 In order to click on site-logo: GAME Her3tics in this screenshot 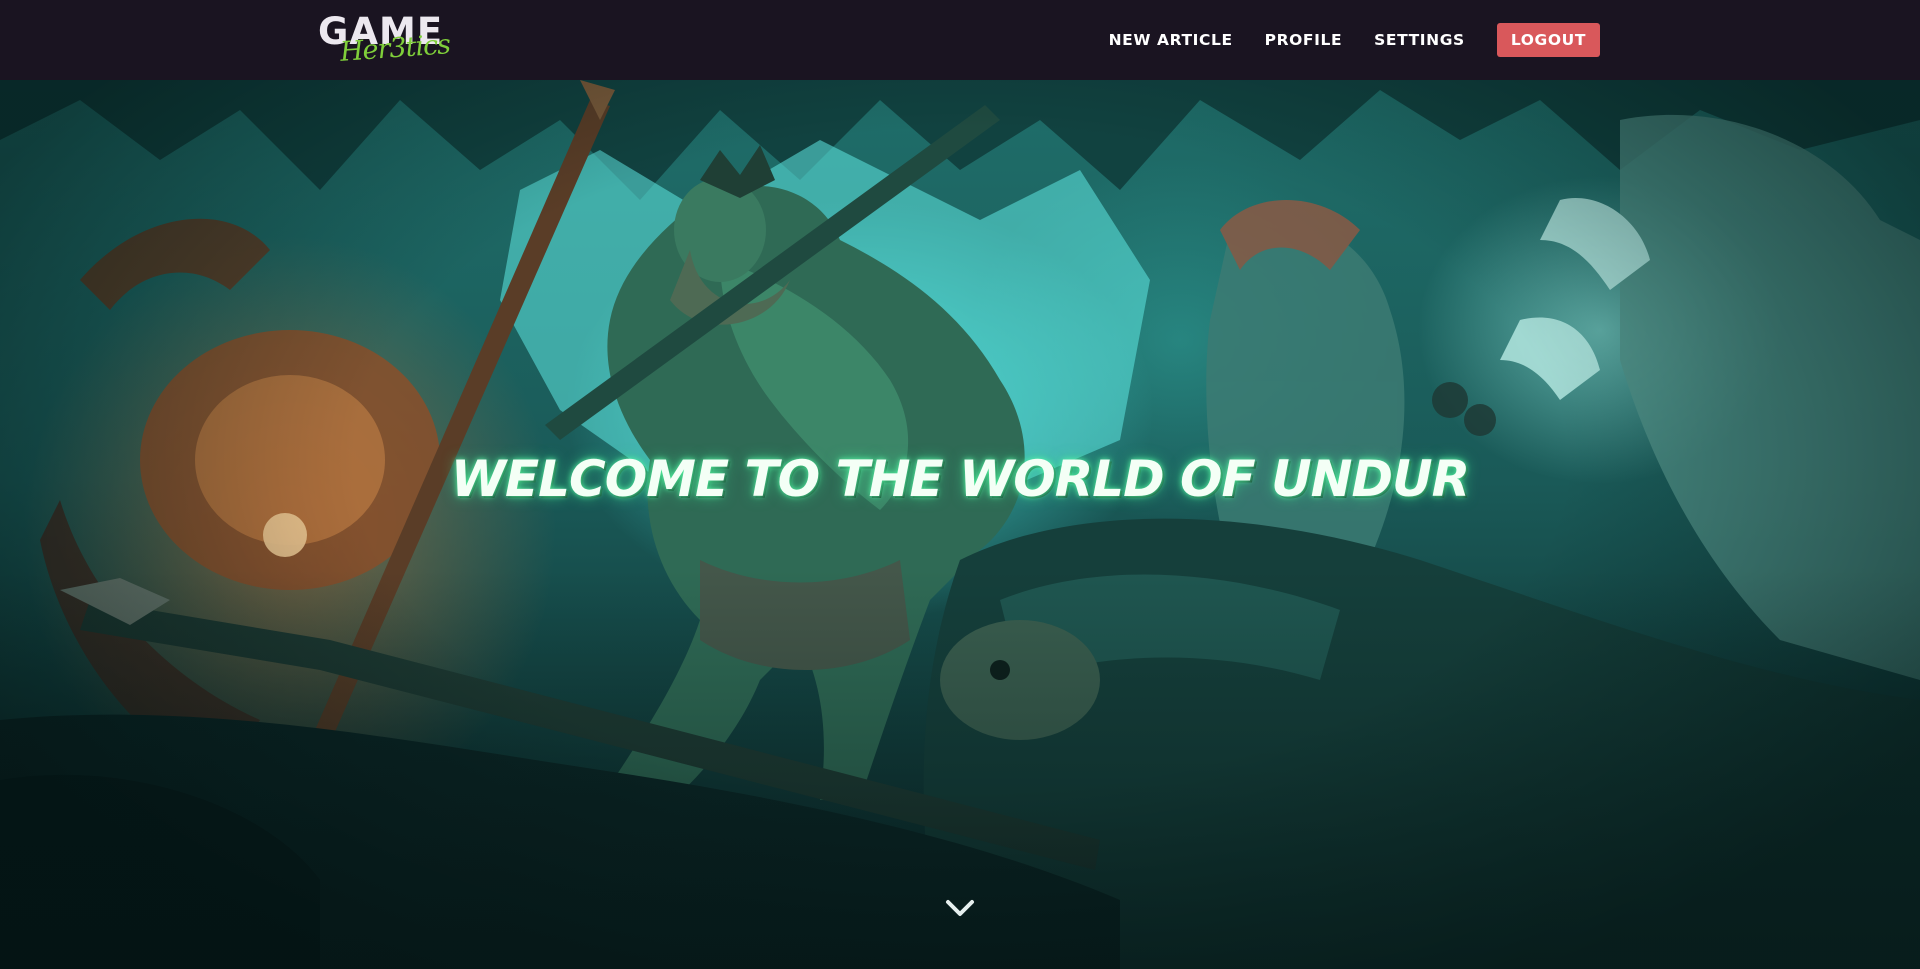, I will do `click(385, 40)`.